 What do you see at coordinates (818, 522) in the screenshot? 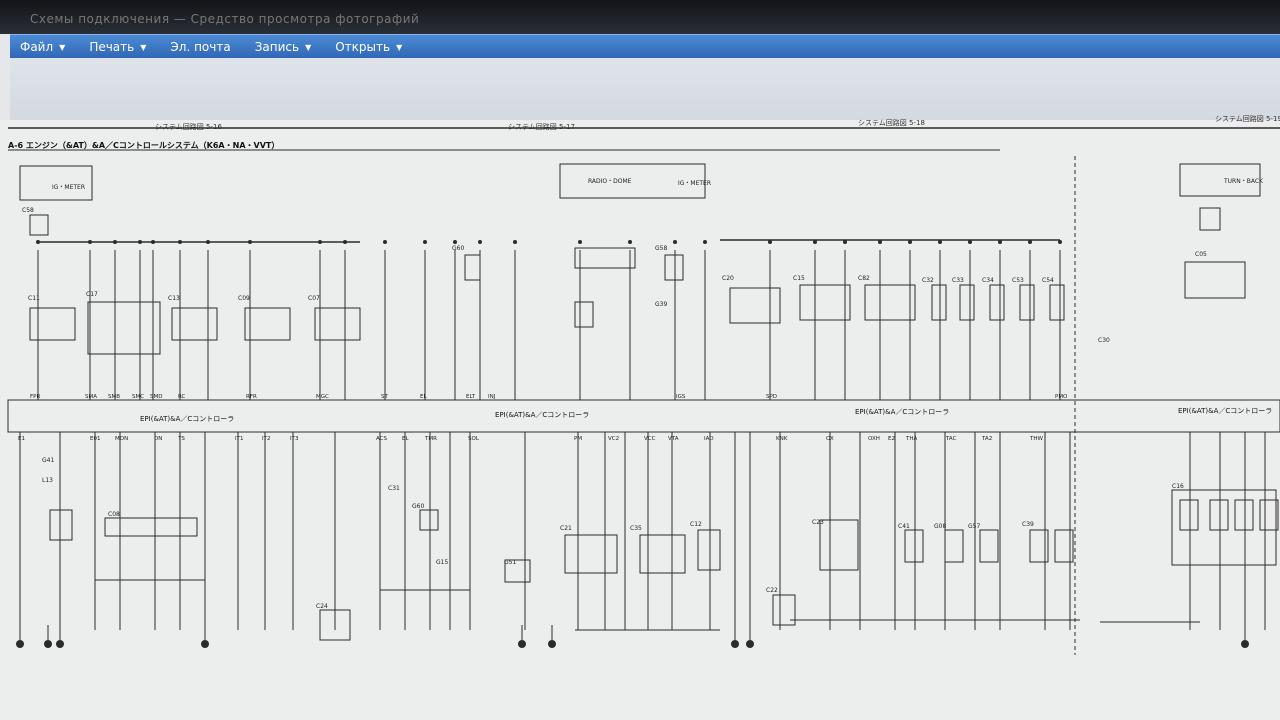
I see `connector-label: C23` at bounding box center [818, 522].